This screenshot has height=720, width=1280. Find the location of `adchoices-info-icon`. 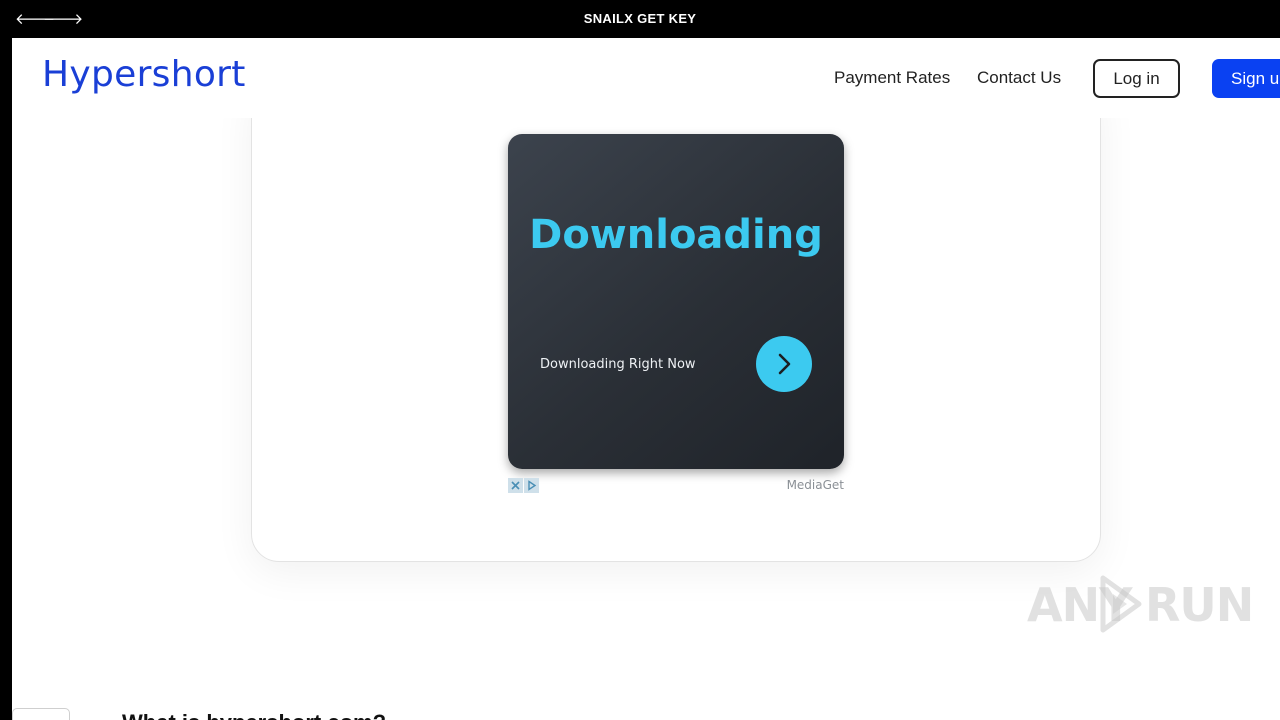

adchoices-info-icon is located at coordinates (531, 485).